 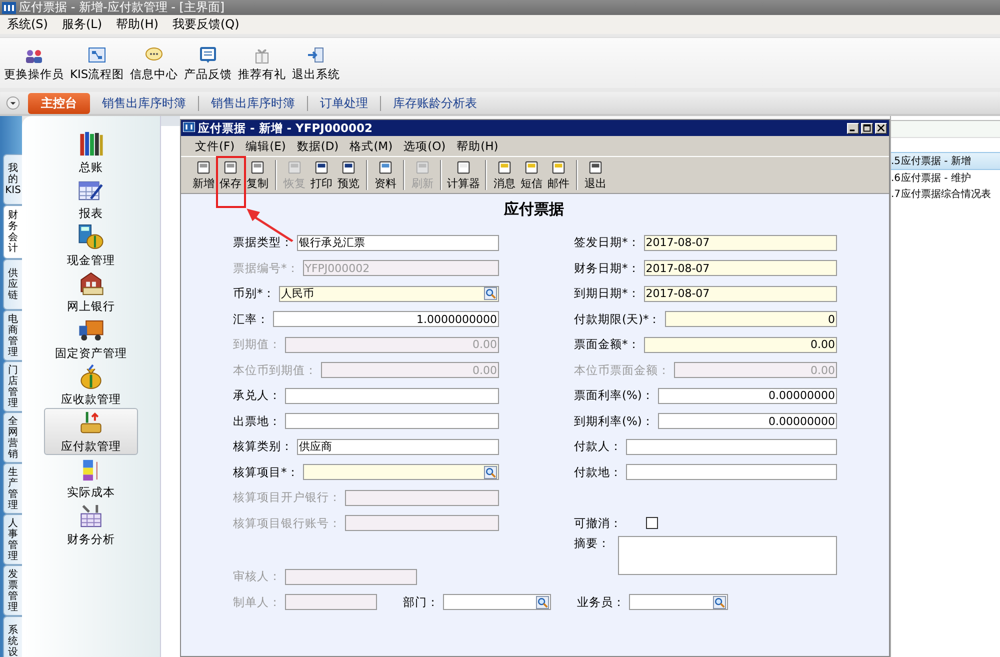 What do you see at coordinates (12, 335) in the screenshot?
I see `side-tab: 电商管理` at bounding box center [12, 335].